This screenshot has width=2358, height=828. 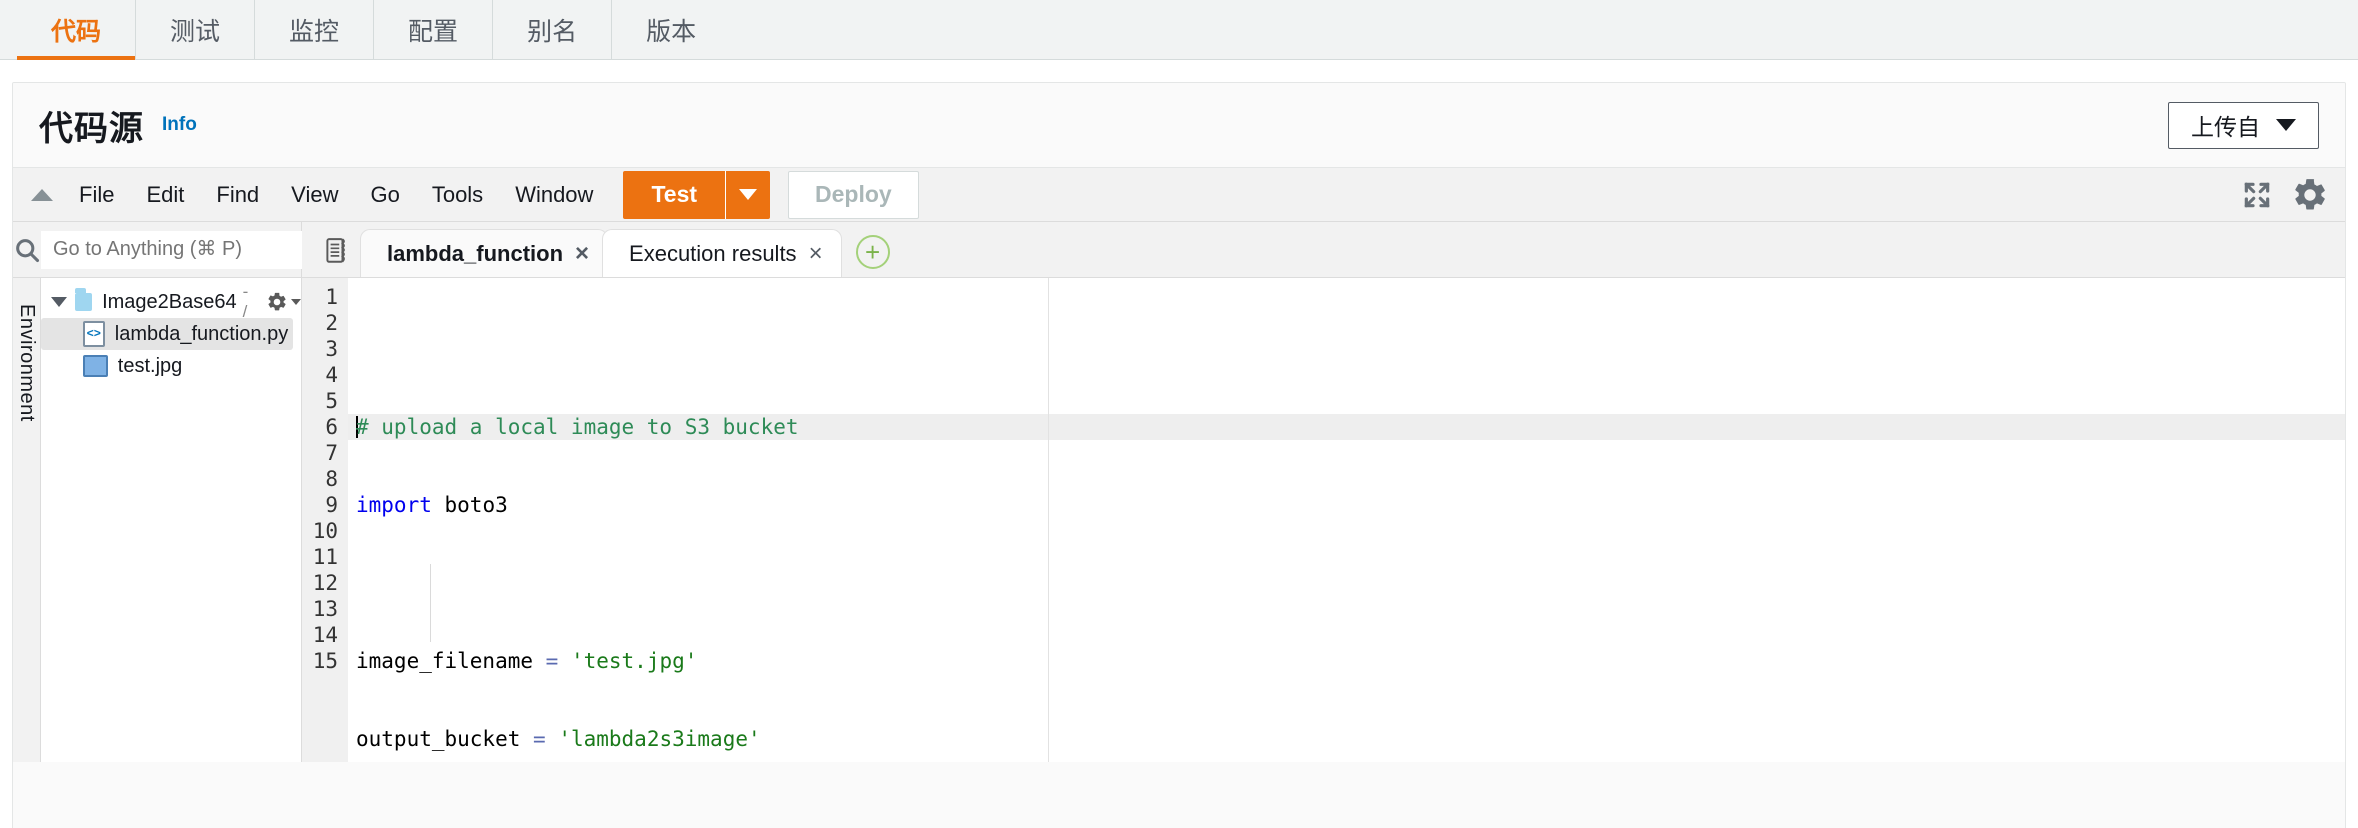 I want to click on line-number: 6, so click(x=331, y=427).